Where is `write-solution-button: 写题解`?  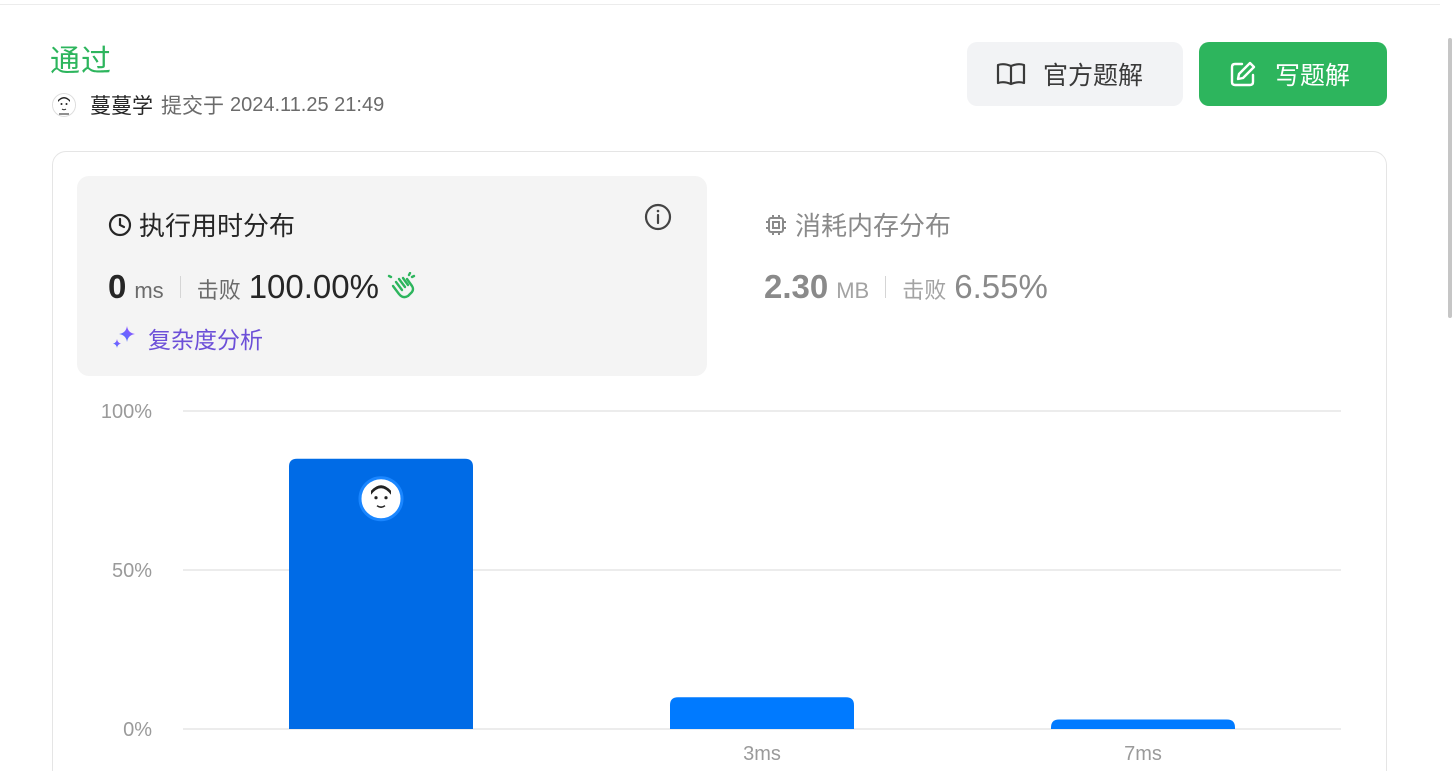
write-solution-button: 写题解 is located at coordinates (1293, 74).